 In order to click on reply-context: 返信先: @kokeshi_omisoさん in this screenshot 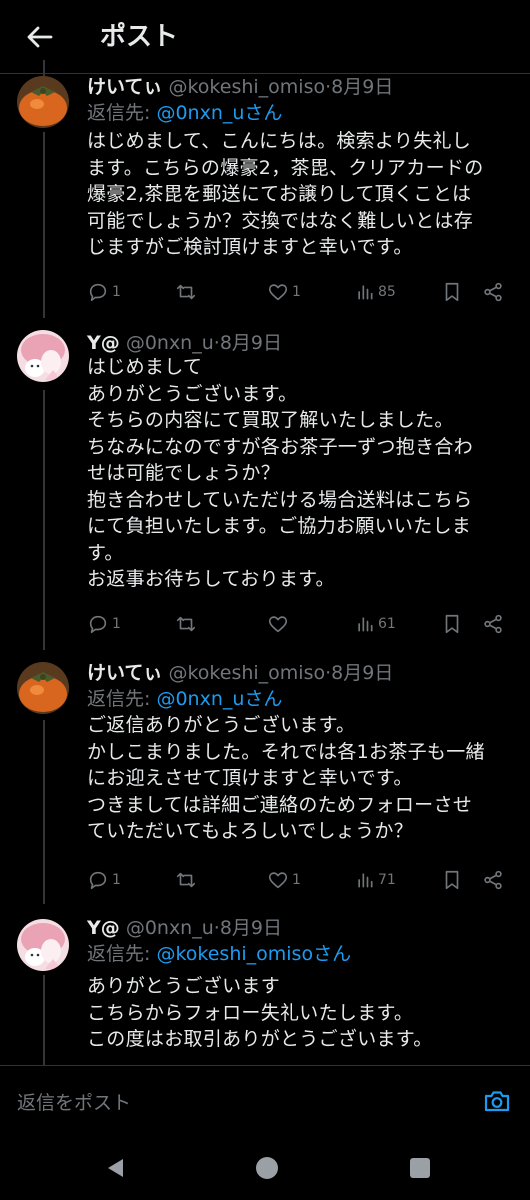, I will do `click(219, 954)`.